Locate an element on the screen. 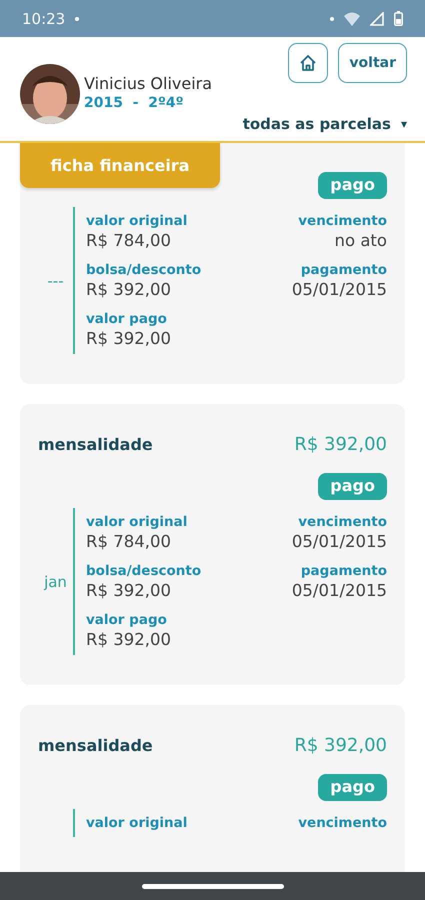  status-time: 10:23 is located at coordinates (44, 19).